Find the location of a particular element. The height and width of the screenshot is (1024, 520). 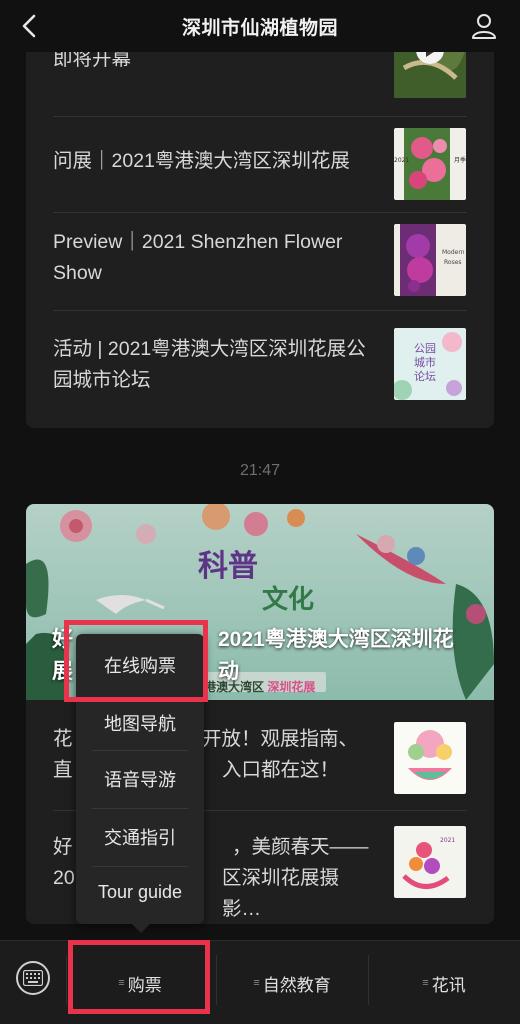

svg-text: 论坛 is located at coordinates (425, 376).